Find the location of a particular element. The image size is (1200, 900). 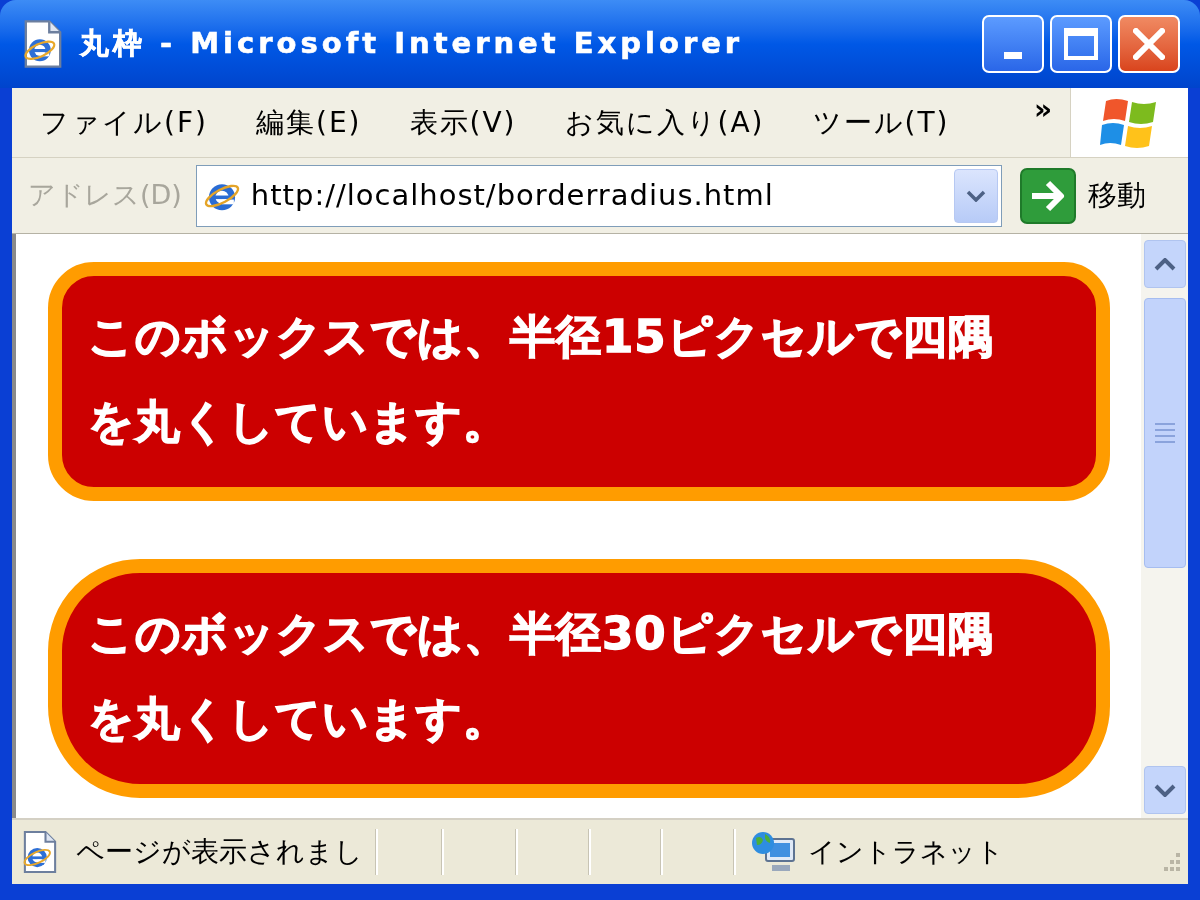

go-button: 移動 is located at coordinates (1082, 195).